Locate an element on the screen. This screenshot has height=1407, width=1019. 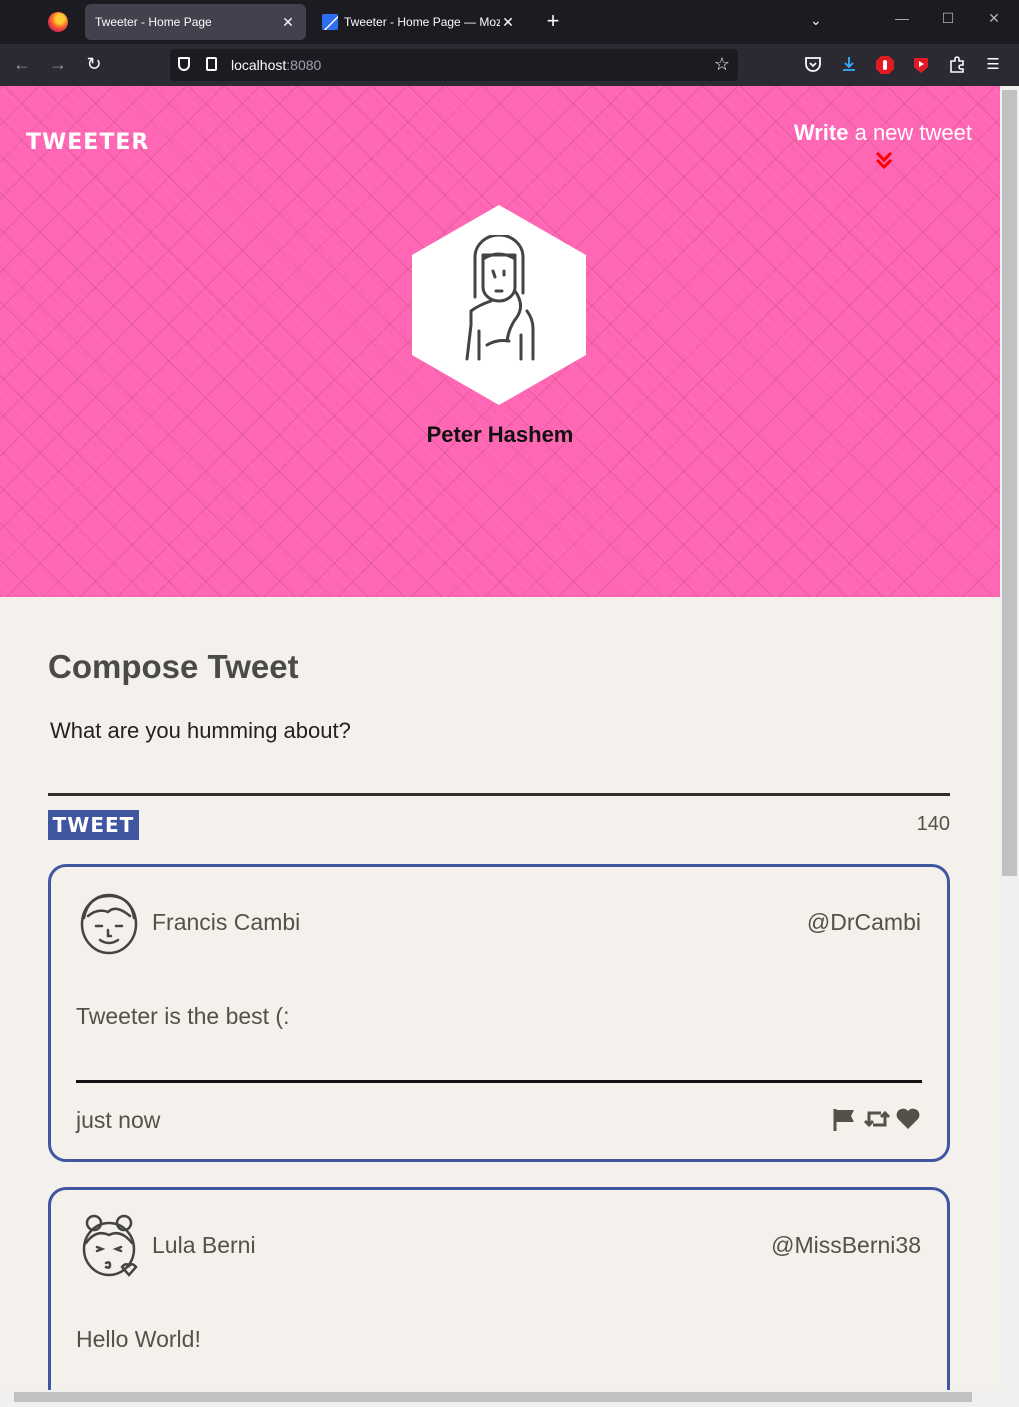
tab-tweeter-home: Tweeter - Home Page ✕ is located at coordinates (195, 22).